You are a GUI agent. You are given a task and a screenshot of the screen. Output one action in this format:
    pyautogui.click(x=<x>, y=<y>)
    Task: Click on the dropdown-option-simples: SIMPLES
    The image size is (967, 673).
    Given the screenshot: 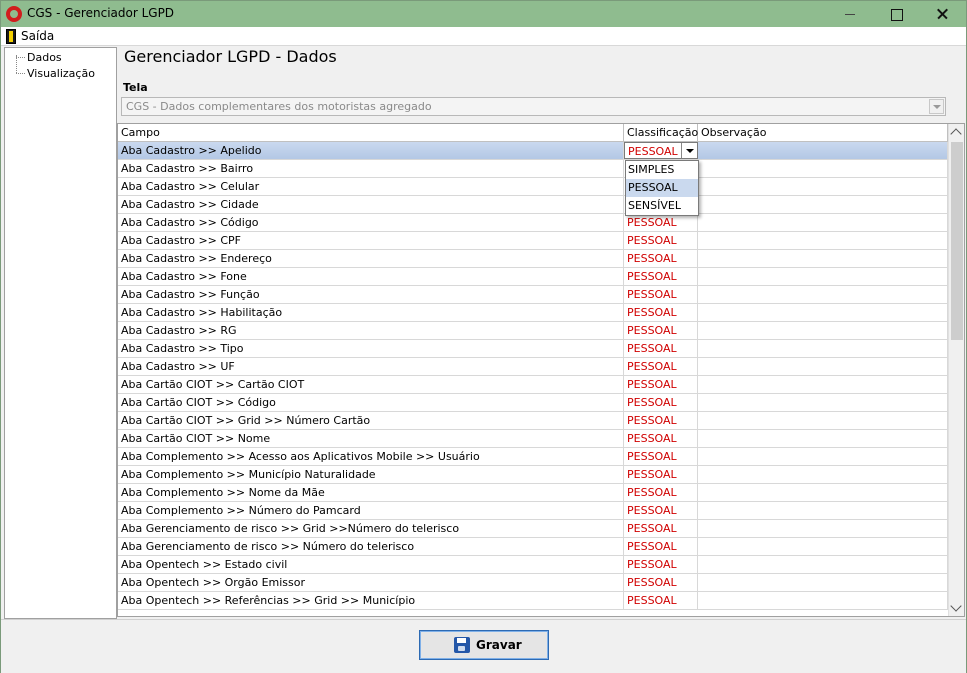 What is the action you would take?
    pyautogui.click(x=662, y=170)
    